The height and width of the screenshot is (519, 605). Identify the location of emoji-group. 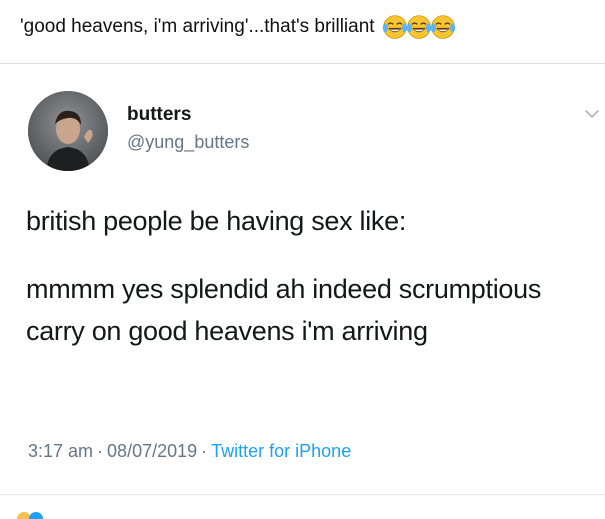
(419, 27).